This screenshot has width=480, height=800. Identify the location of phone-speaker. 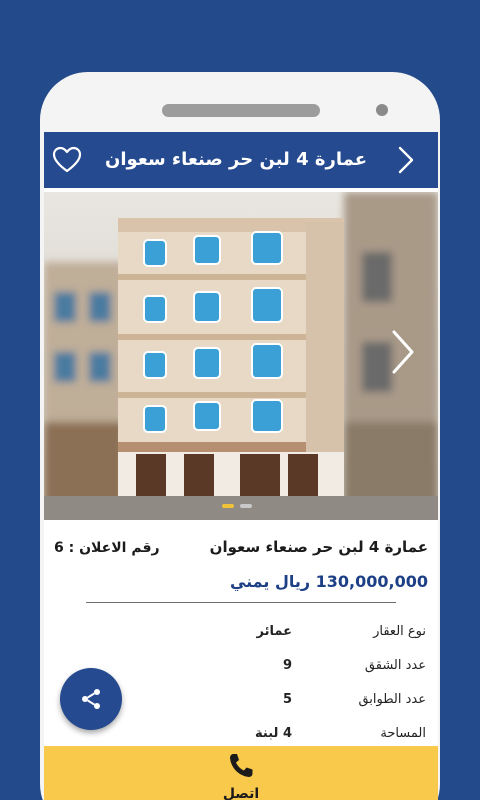
(241, 110).